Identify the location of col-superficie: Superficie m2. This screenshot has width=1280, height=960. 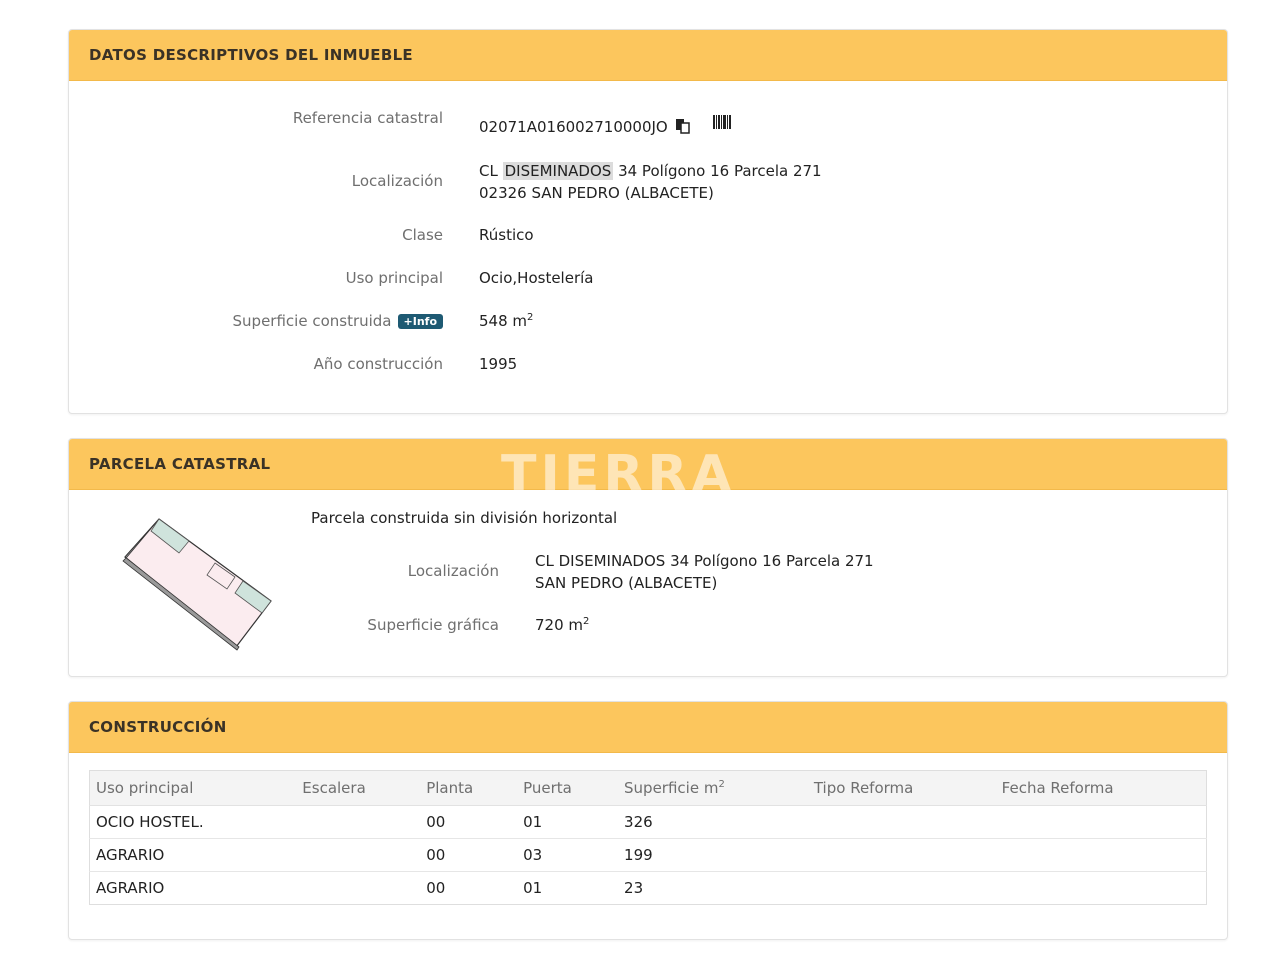
(713, 788).